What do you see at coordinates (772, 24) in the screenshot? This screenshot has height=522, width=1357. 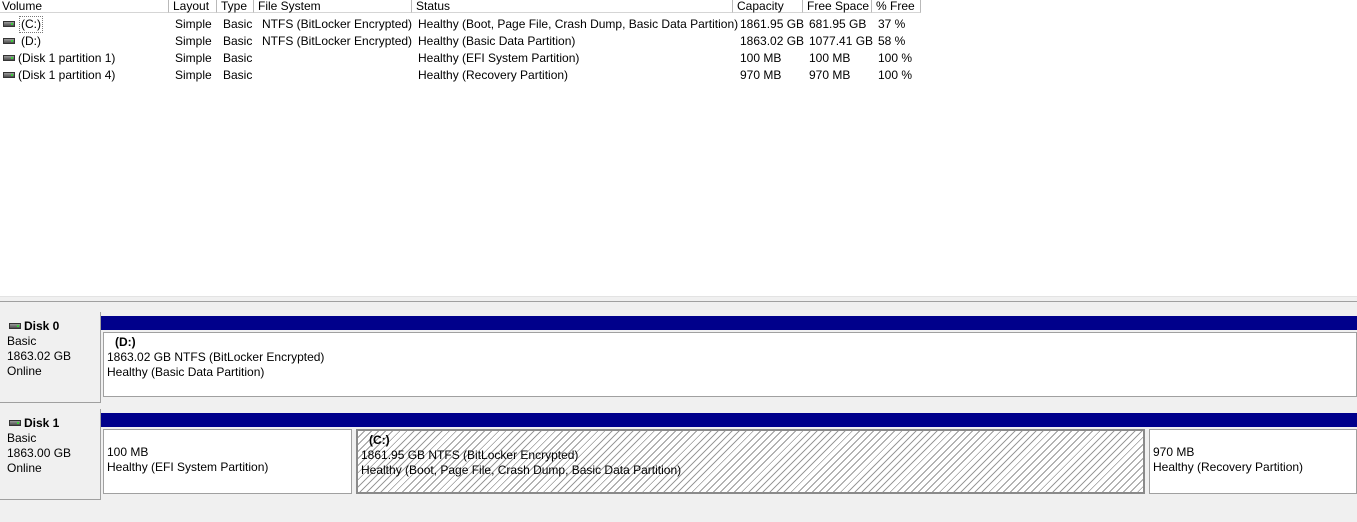 I see `capacity-cell: 1861.95 GB` at bounding box center [772, 24].